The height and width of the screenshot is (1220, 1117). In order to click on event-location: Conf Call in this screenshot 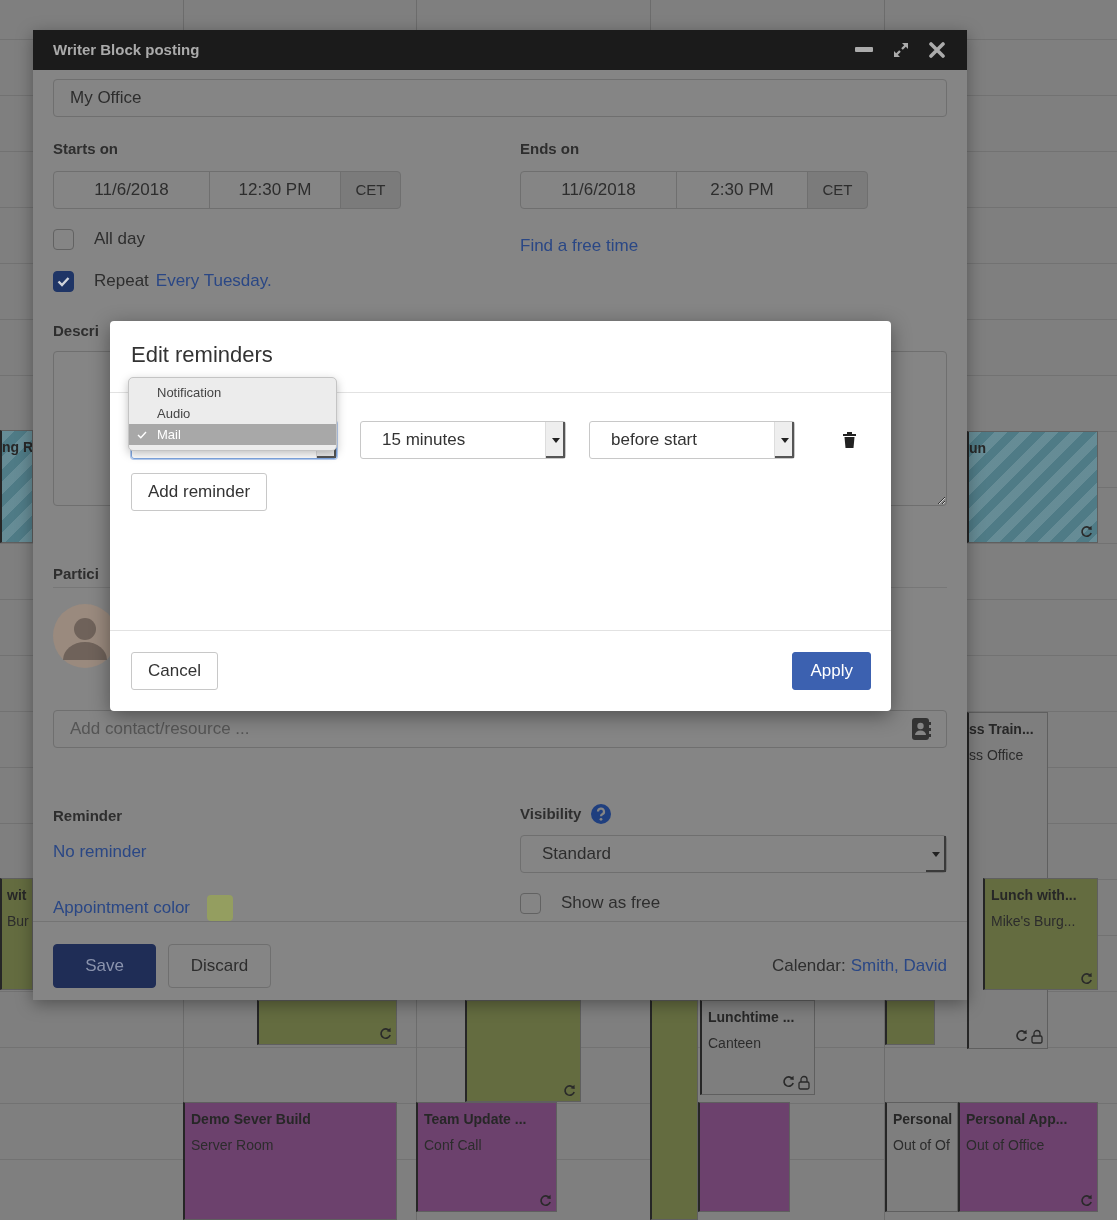, I will do `click(453, 1145)`.